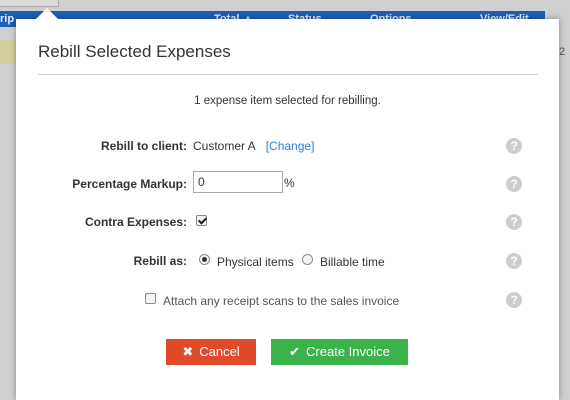 Image resolution: width=570 pixels, height=400 pixels. Describe the element at coordinates (188, 351) in the screenshot. I see `cross-icon: ✖` at that location.